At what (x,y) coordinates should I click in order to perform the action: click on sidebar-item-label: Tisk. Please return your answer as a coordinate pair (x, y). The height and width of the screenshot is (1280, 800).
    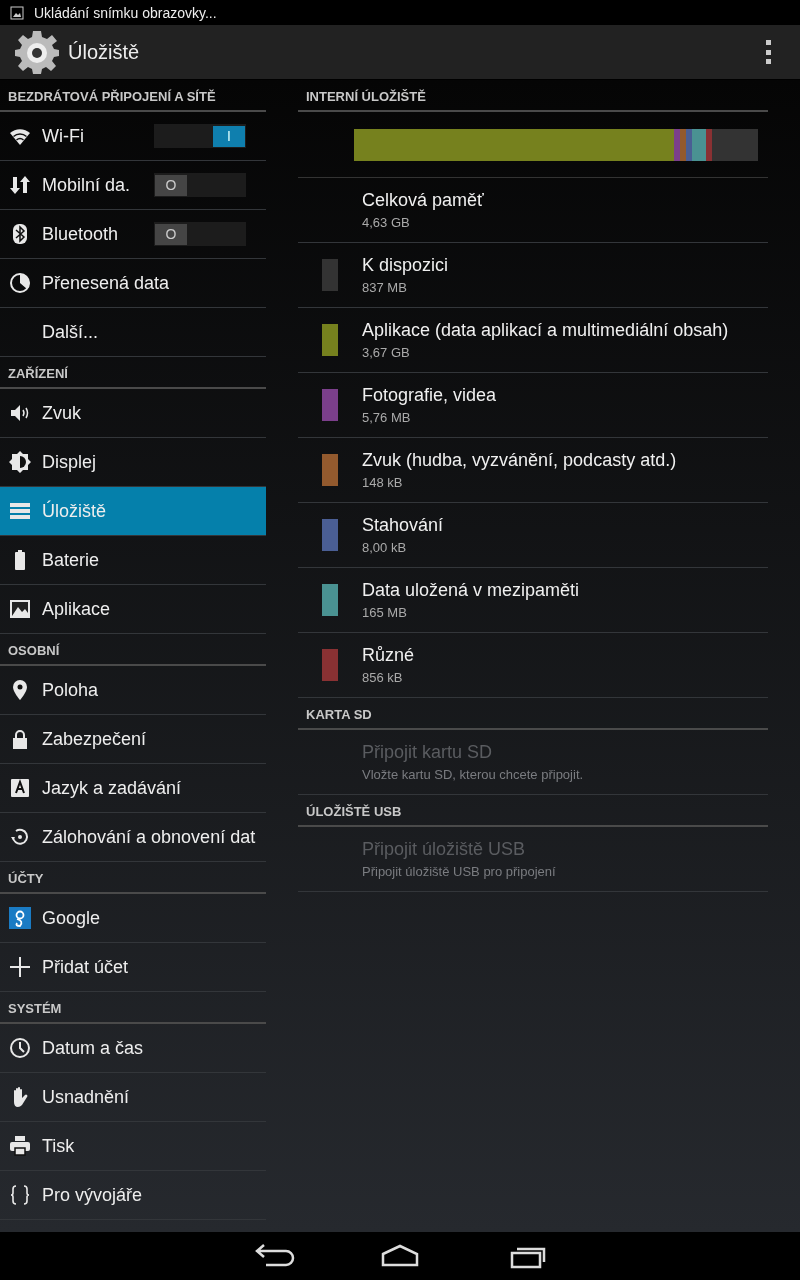
    Looking at the image, I should click on (59, 1146).